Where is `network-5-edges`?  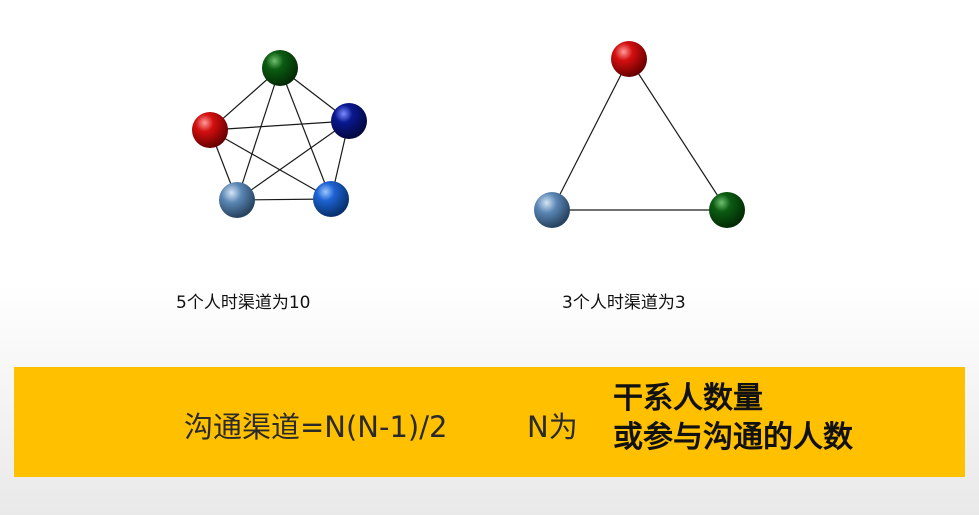 network-5-edges is located at coordinates (279, 134).